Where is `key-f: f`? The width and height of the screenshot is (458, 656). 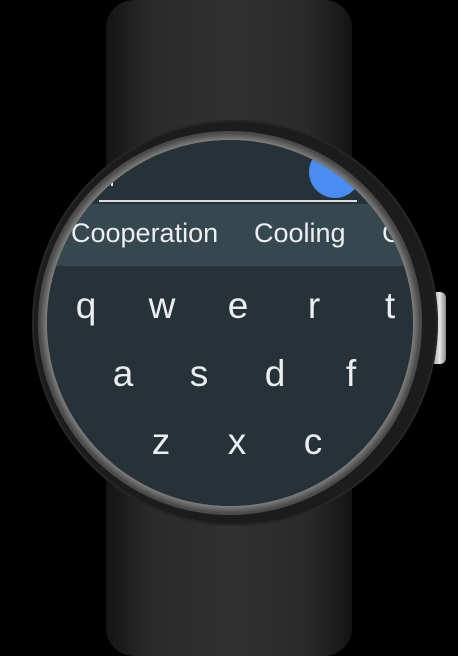
key-f: f is located at coordinates (351, 374).